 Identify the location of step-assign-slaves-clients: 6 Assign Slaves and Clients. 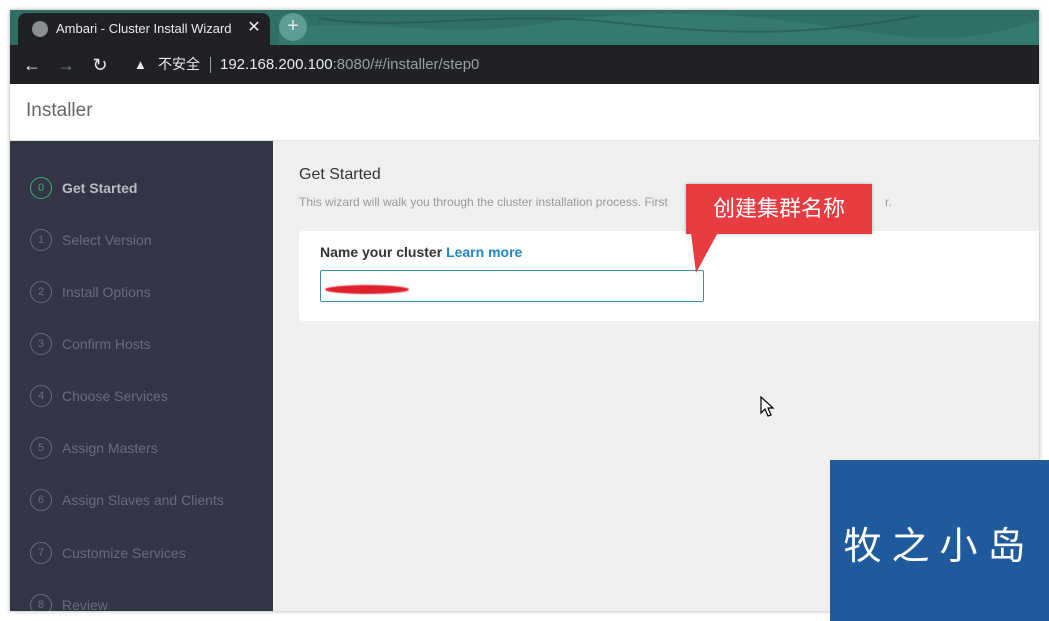
(150, 502).